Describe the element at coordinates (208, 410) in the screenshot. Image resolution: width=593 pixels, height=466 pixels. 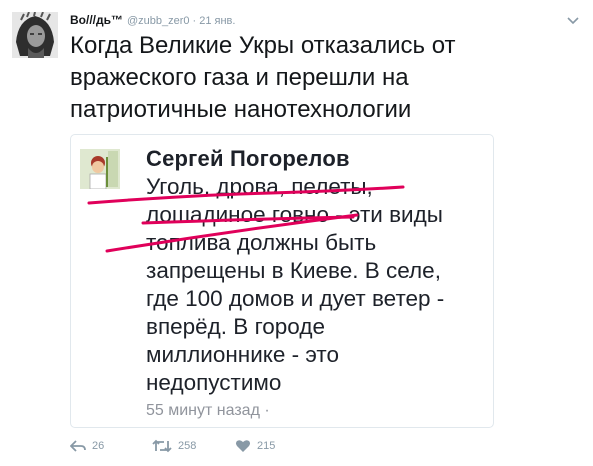
I see `quoted-post-time: 55 минут назад ·` at that location.